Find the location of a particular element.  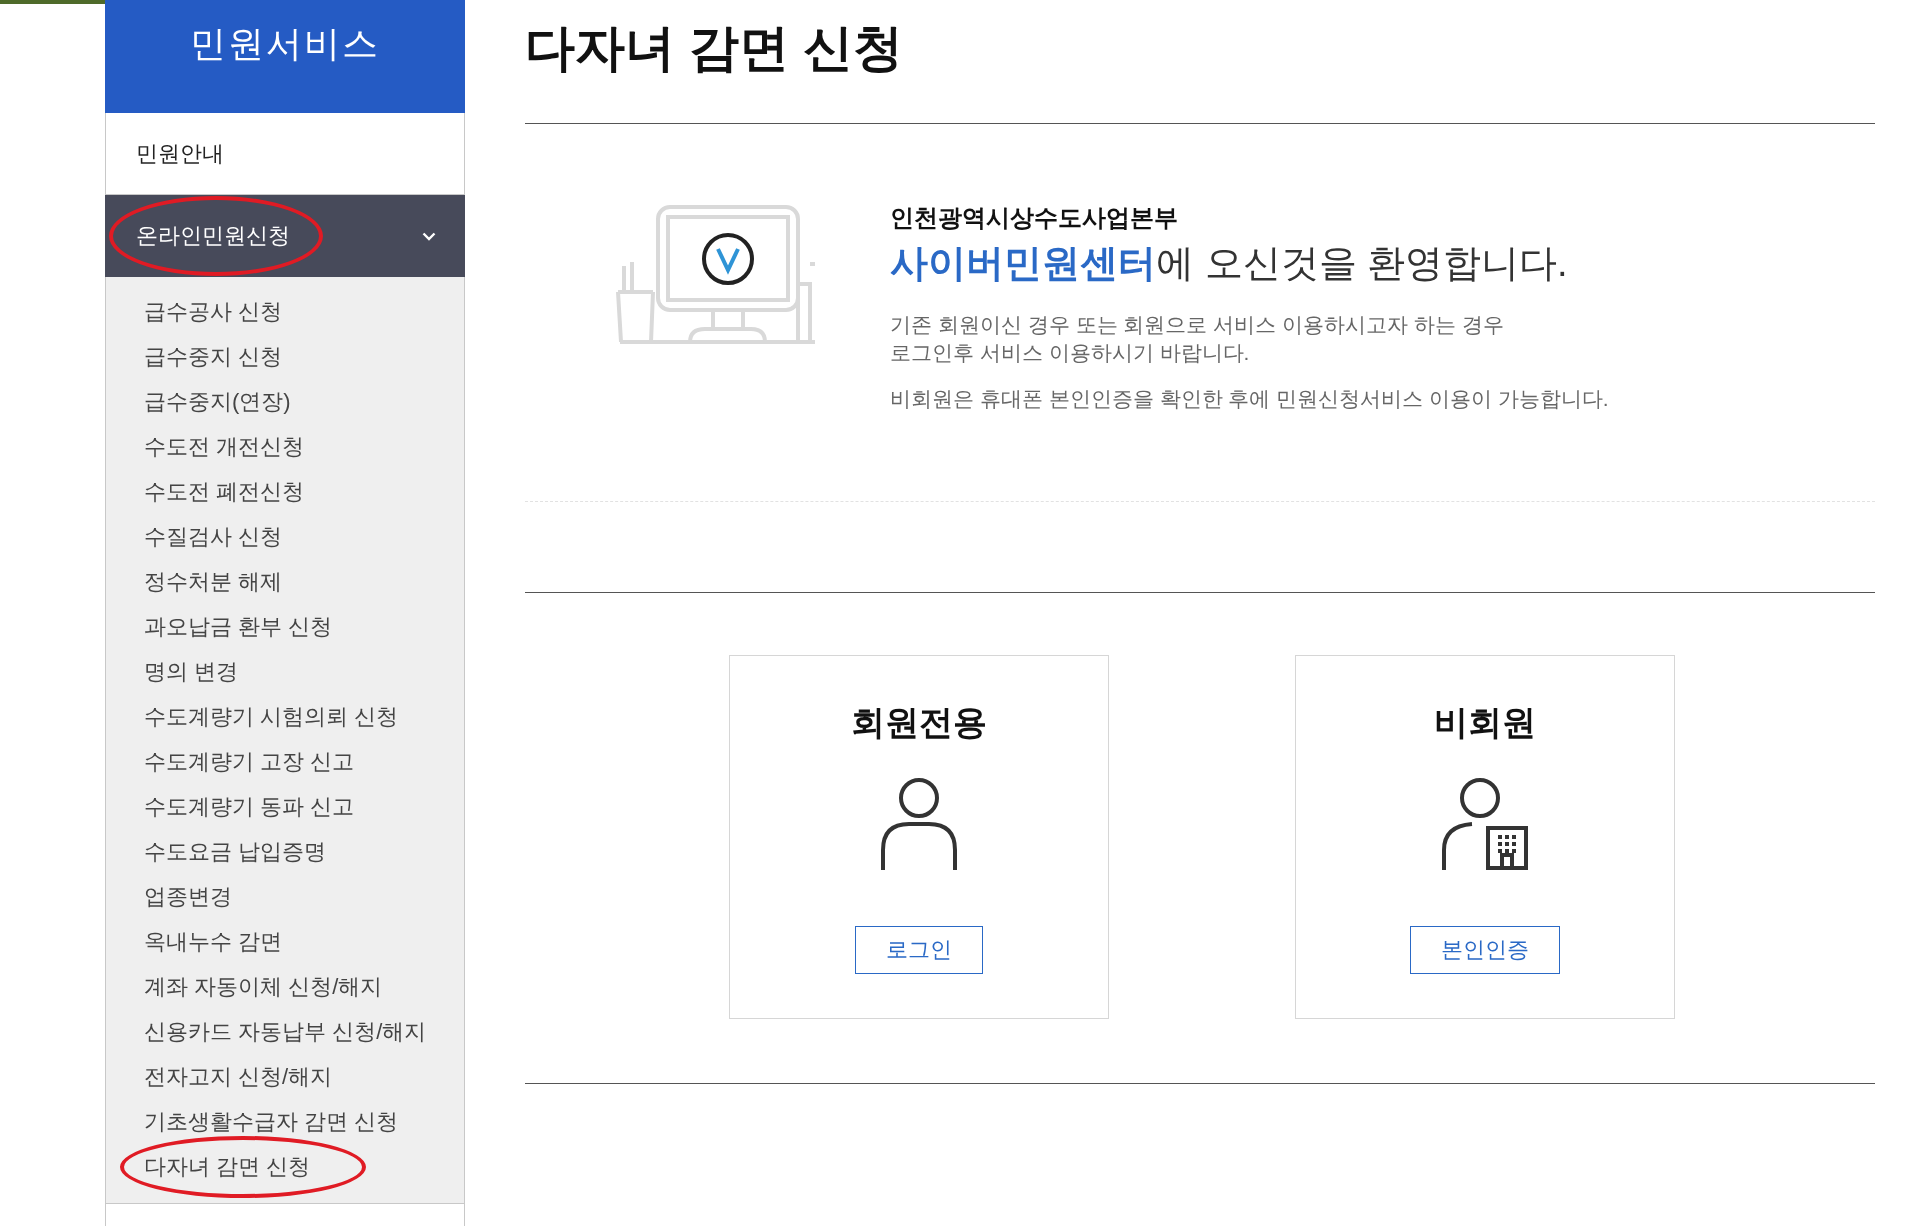

submenu-item: 옥내누수 감면 is located at coordinates (213, 941).